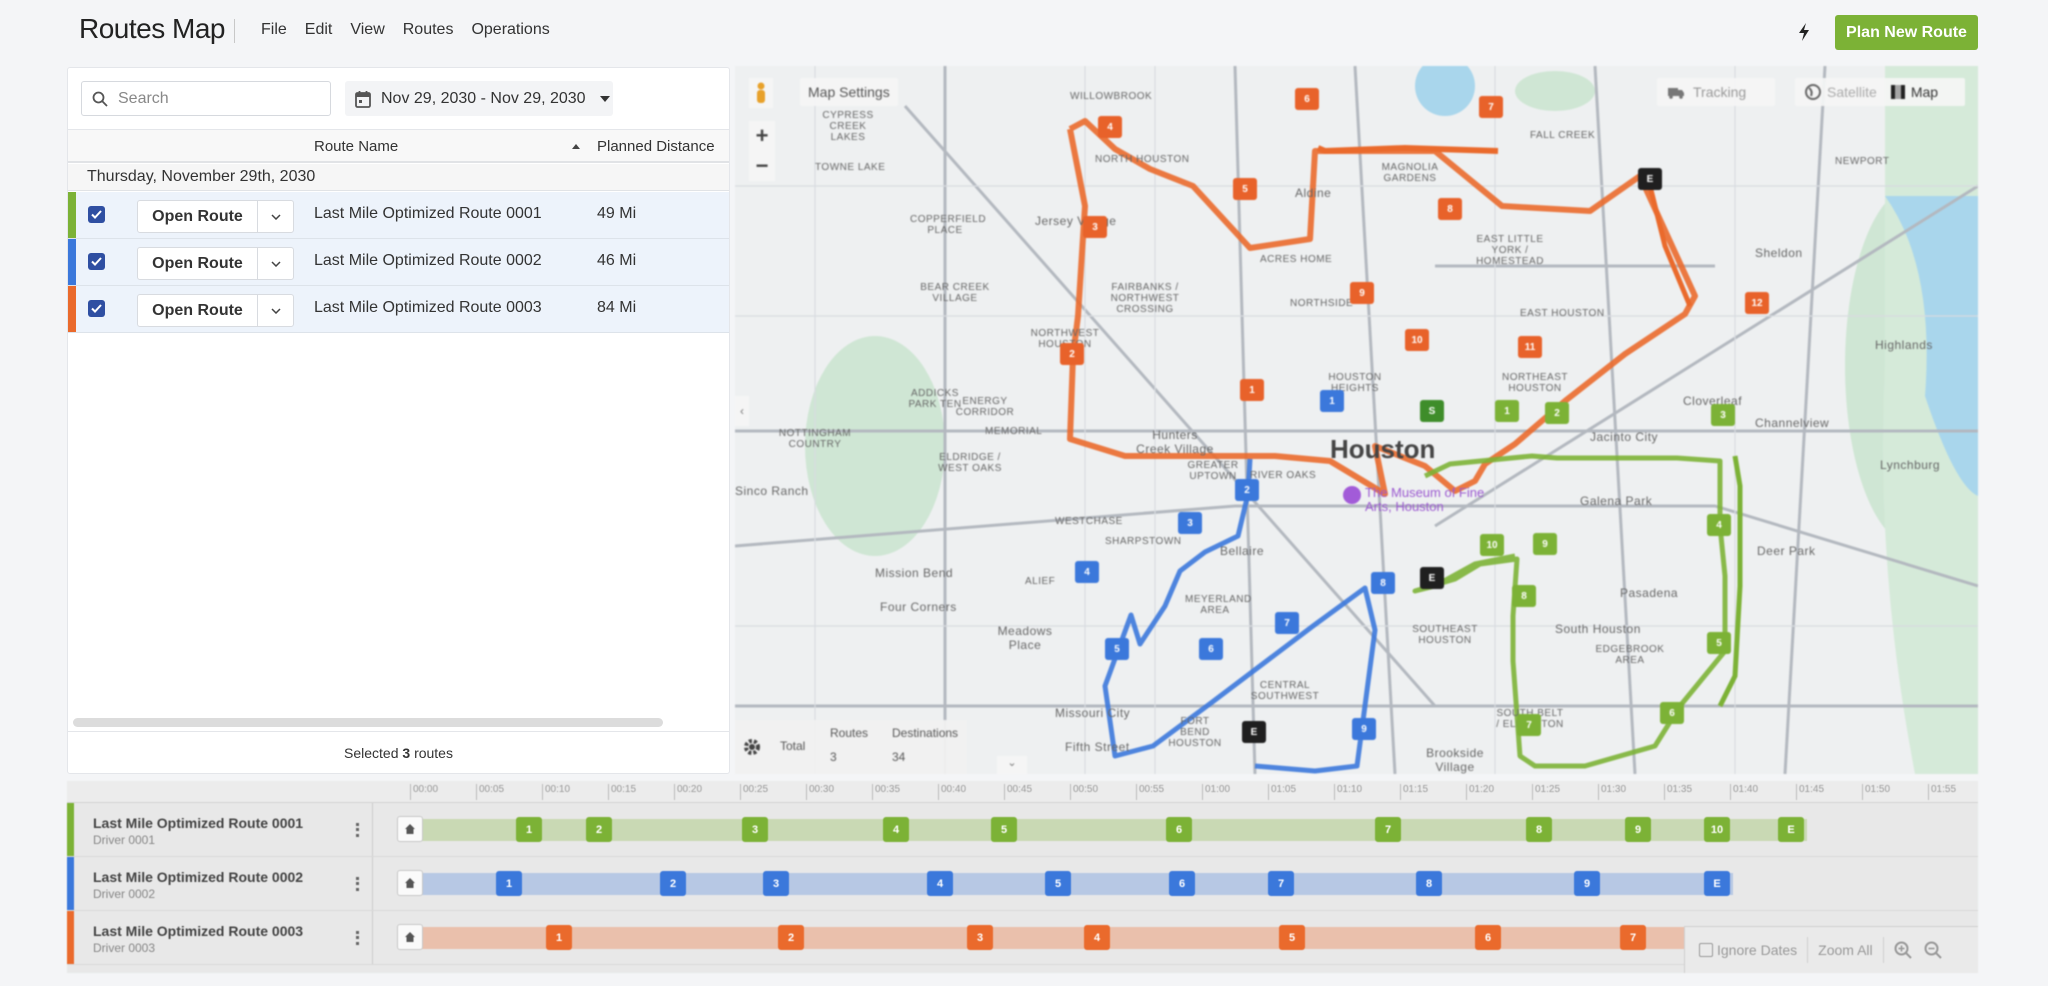 The width and height of the screenshot is (2048, 986). What do you see at coordinates (1719, 643) in the screenshot?
I see `map-marker-route1: 5` at bounding box center [1719, 643].